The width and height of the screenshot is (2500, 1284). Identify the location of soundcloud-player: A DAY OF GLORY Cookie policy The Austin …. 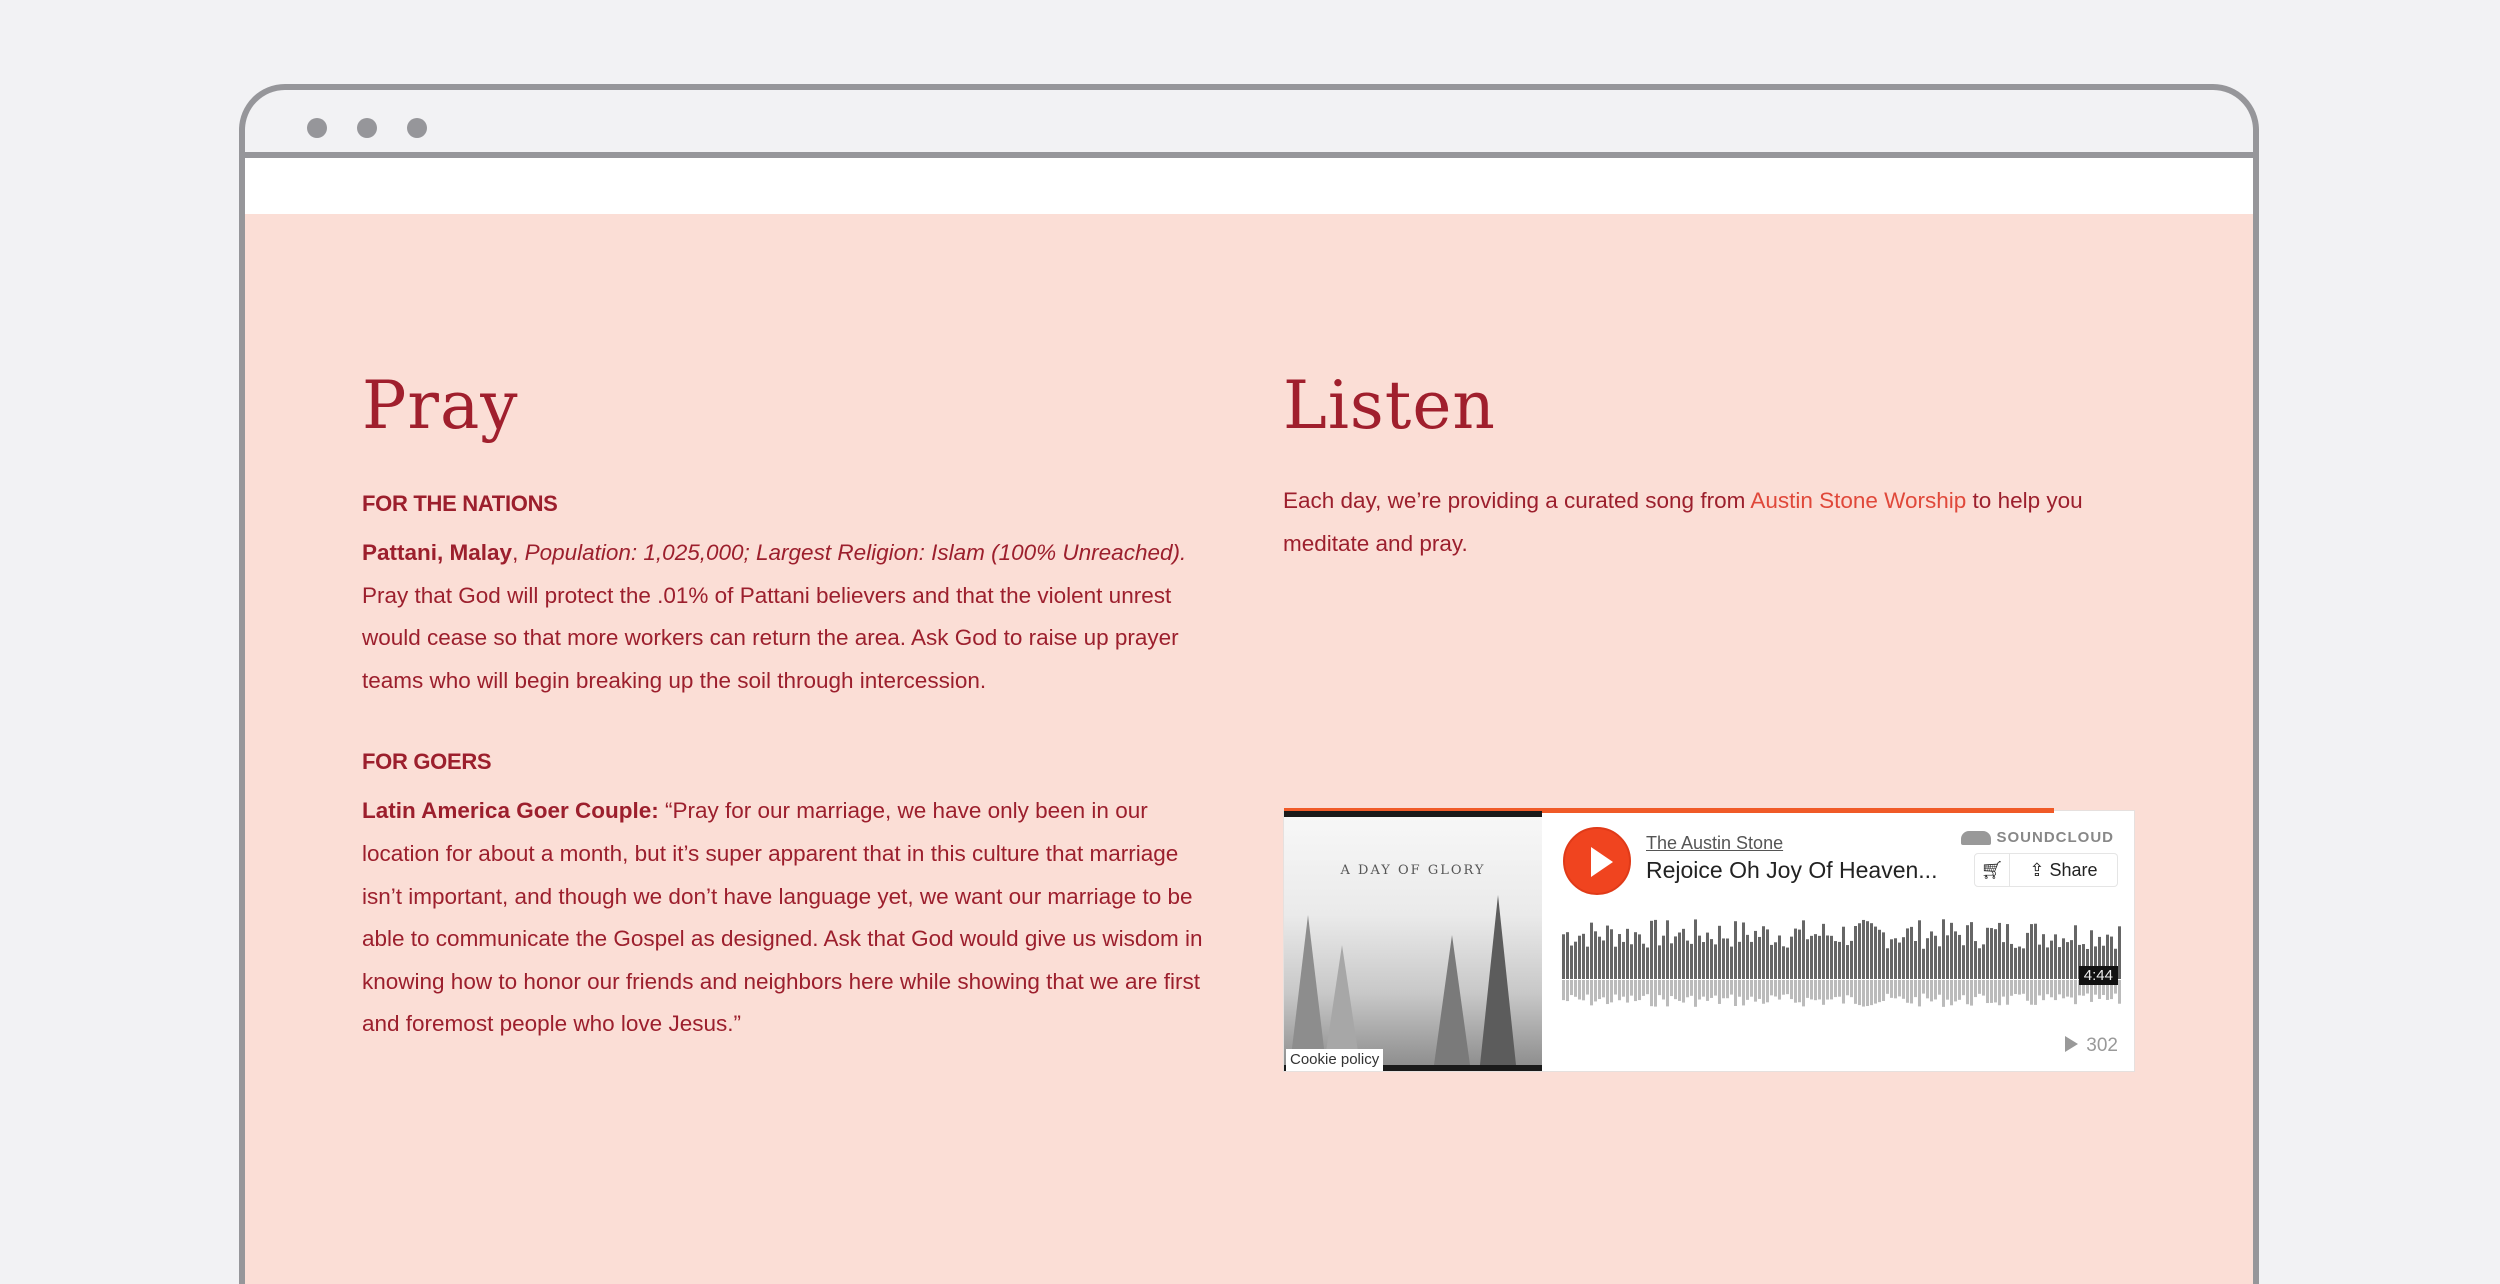
(1709, 940).